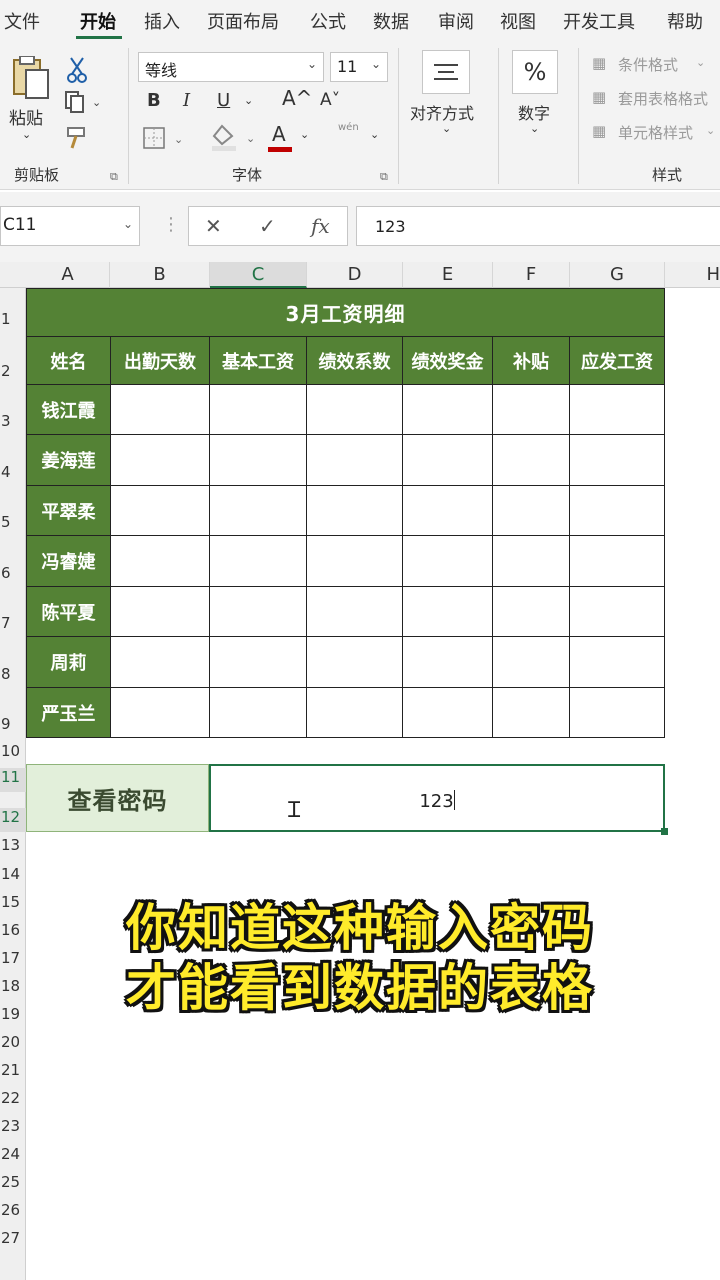 The image size is (720, 1280). Describe the element at coordinates (538, 226) in the screenshot. I see `formula-input: 123` at that location.